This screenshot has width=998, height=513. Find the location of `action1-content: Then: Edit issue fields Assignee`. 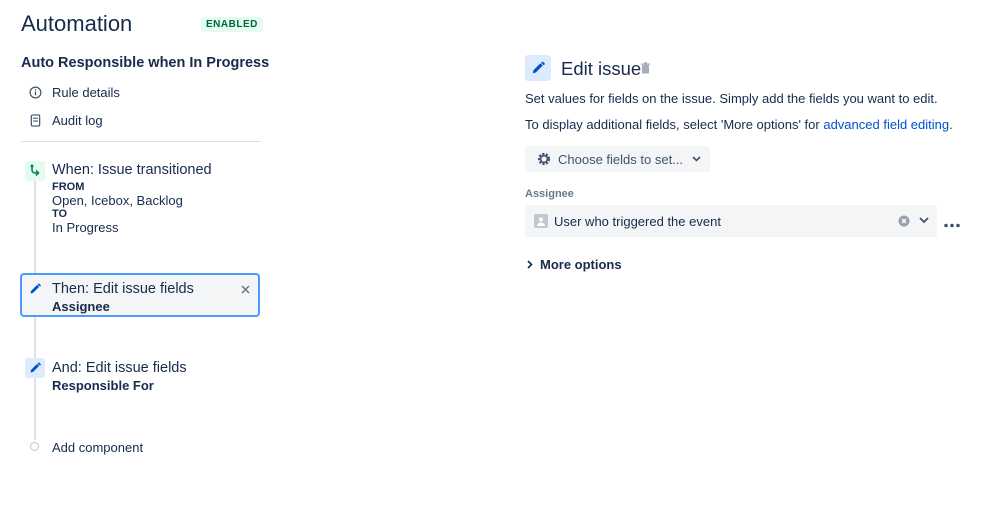

action1-content: Then: Edit issue fields Assignee is located at coordinates (123, 297).